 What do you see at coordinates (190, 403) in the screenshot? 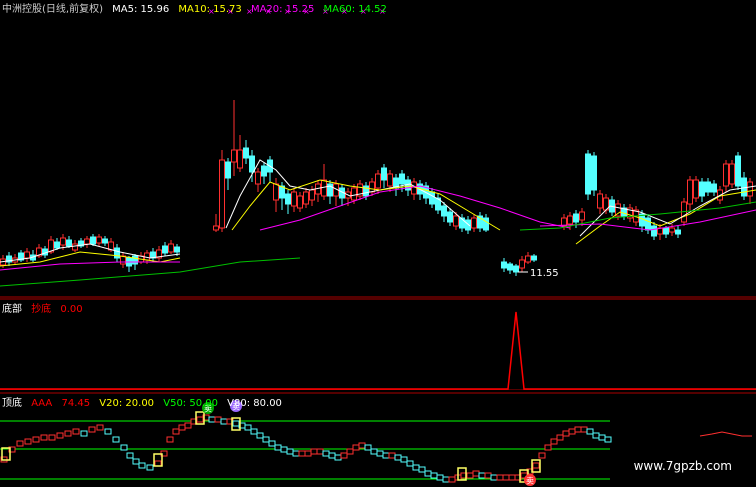
I see `v50-label: V50: 50.00` at bounding box center [190, 403].